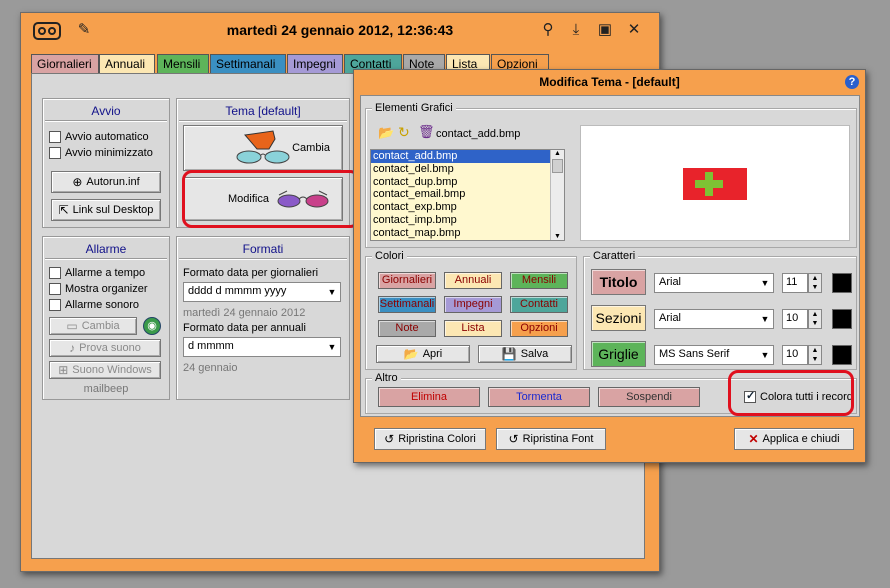  What do you see at coordinates (72, 326) in the screenshot?
I see `folder-icon: ▭` at bounding box center [72, 326].